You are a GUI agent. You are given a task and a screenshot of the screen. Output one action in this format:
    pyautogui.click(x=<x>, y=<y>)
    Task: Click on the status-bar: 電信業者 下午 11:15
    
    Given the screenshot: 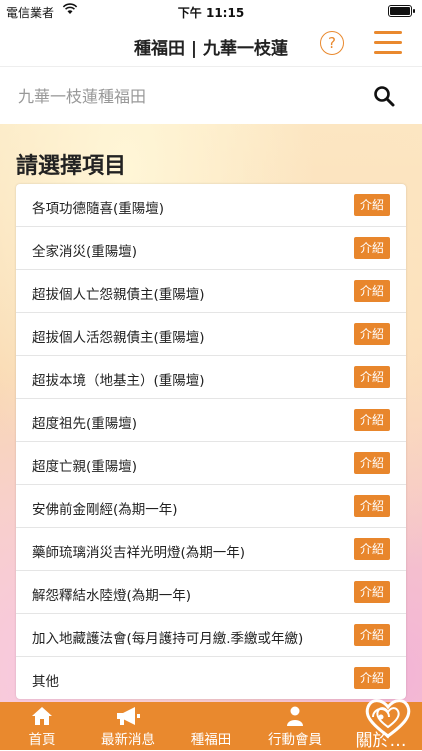 What is the action you would take?
    pyautogui.click(x=211, y=11)
    